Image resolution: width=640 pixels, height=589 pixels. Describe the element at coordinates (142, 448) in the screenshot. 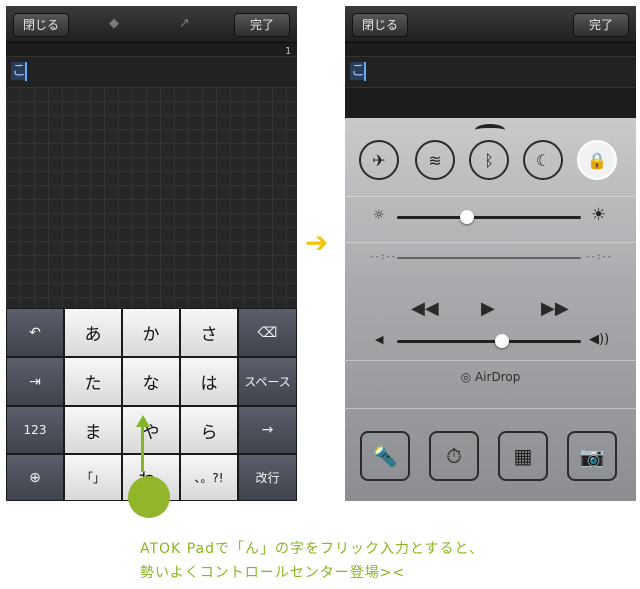

I see `flick-arrow-shaft` at that location.